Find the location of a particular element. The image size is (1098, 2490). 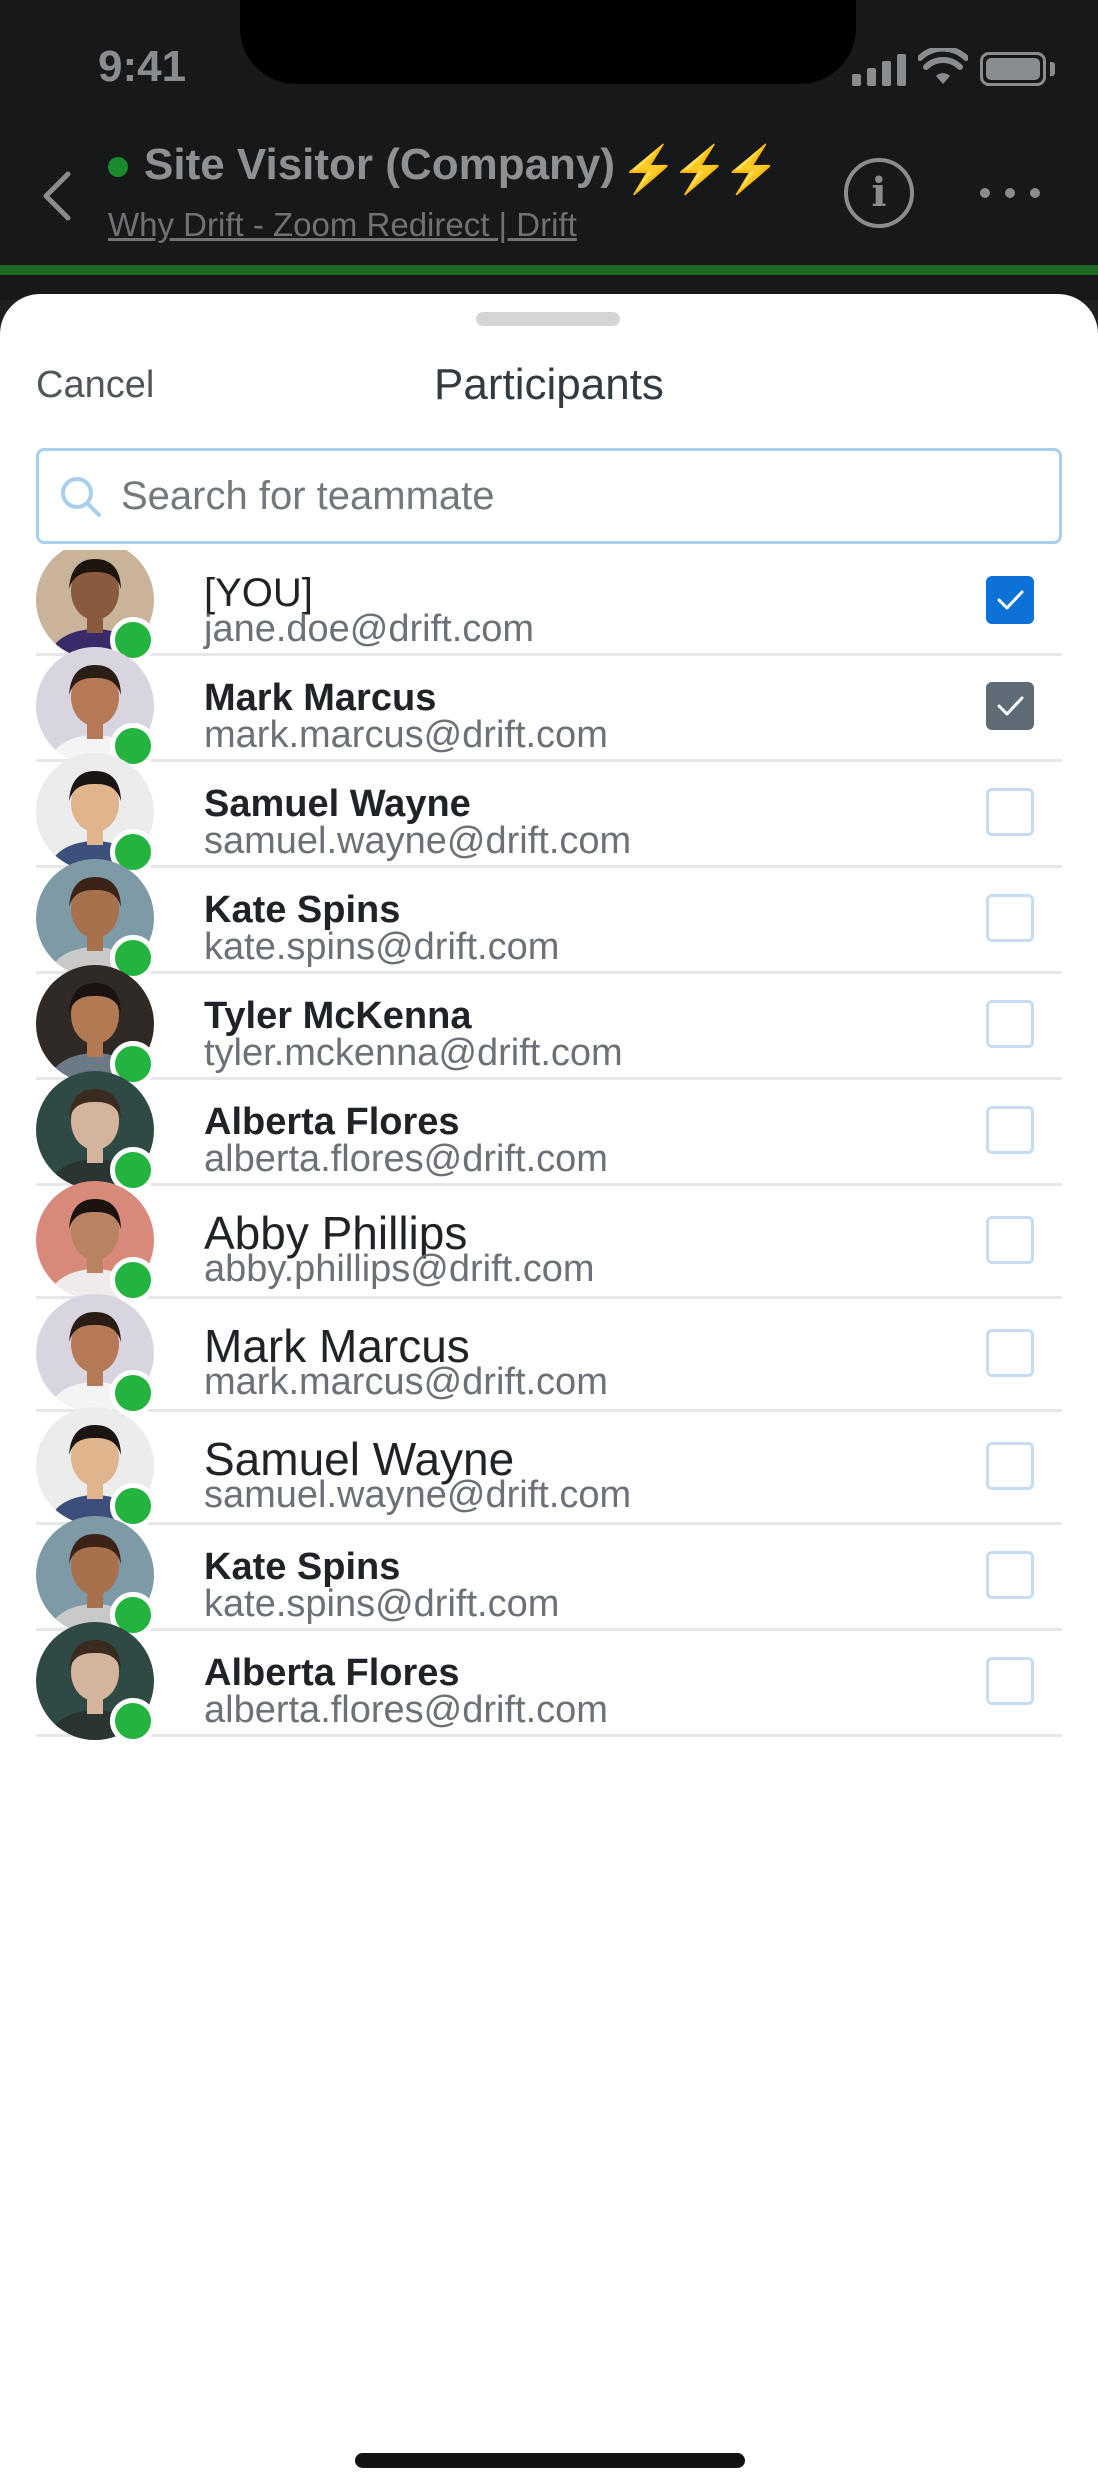

battery-icon is located at coordinates (1013, 69).